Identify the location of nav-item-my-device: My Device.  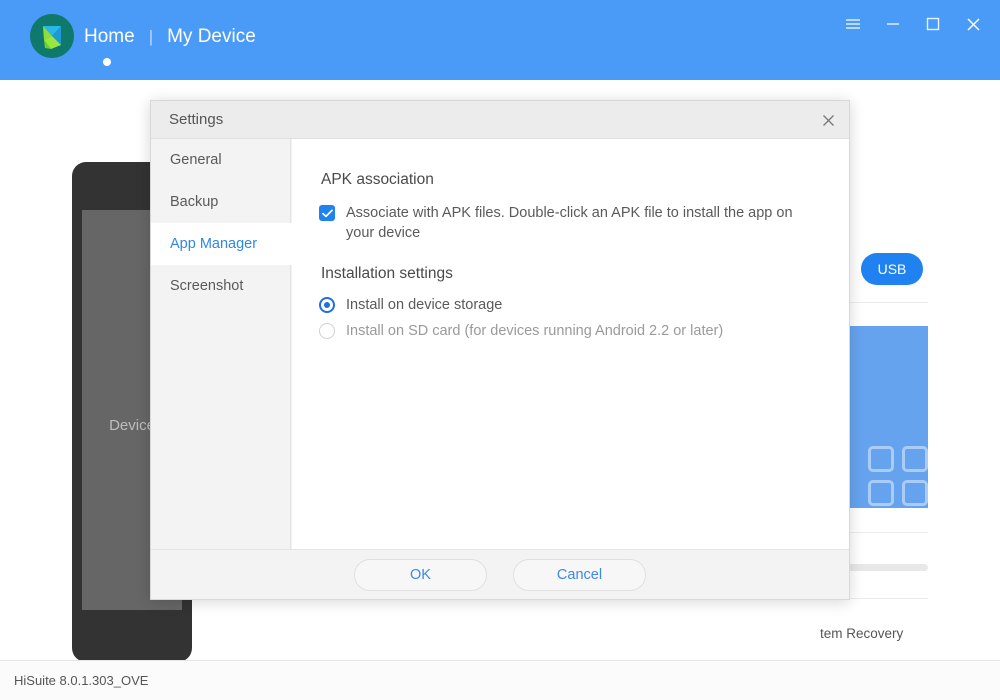
(211, 37).